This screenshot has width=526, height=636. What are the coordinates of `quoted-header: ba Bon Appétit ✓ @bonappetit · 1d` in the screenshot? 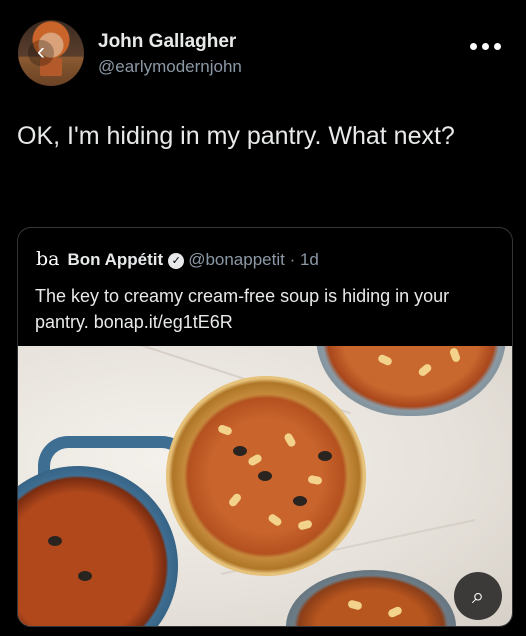 It's located at (177, 260).